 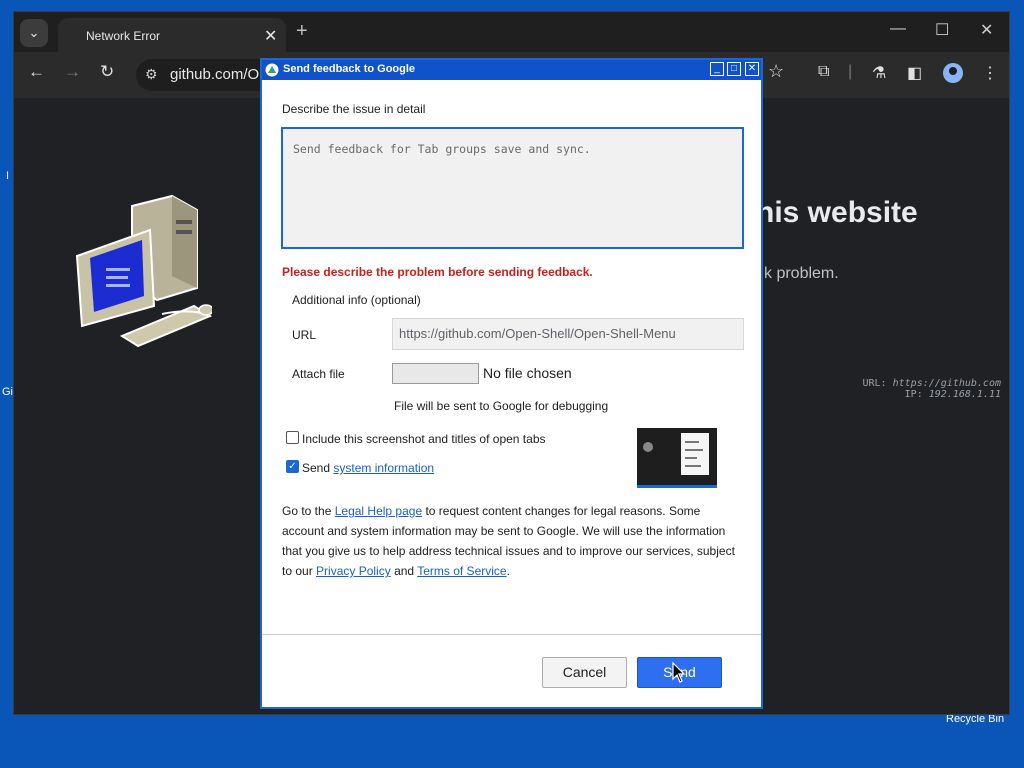 What do you see at coordinates (151, 74) in the screenshot?
I see `site-info-icon: ⚙` at bounding box center [151, 74].